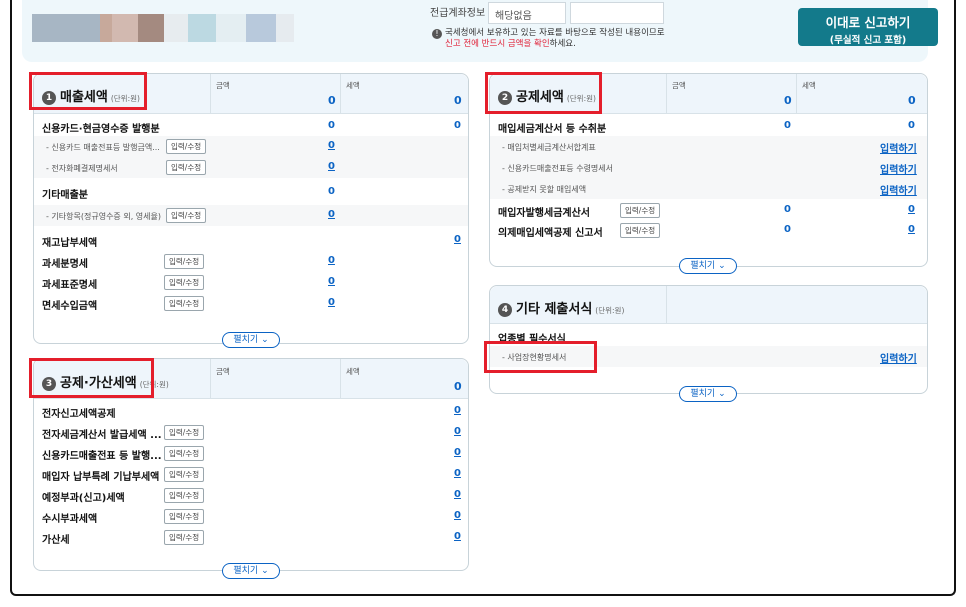 The image size is (966, 607). What do you see at coordinates (251, 454) in the screenshot?
I see `table-row: 신용카드매출전표 등 발행... 입력/수정 0` at bounding box center [251, 454].